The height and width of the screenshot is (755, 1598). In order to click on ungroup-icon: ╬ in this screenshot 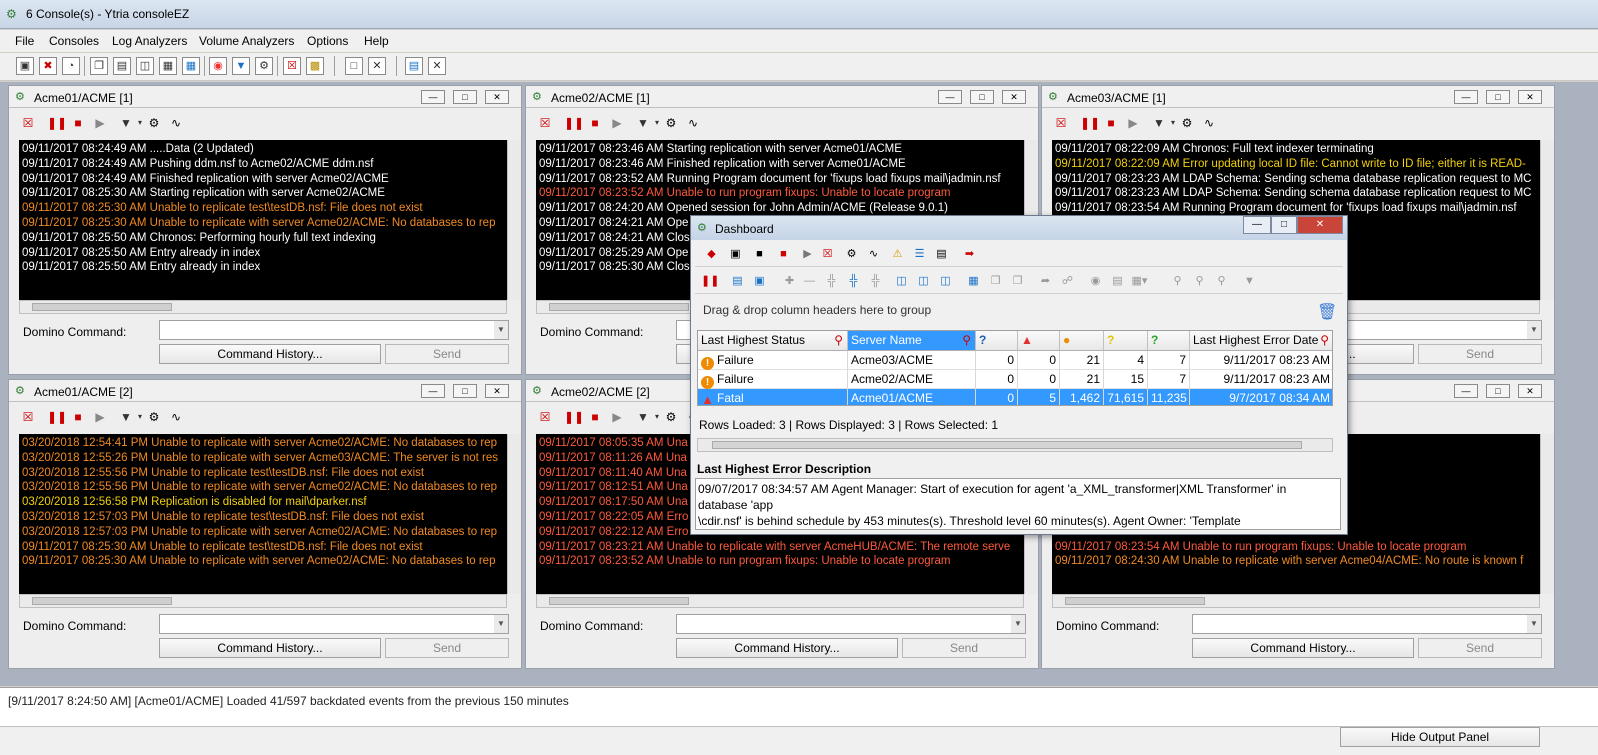, I will do `click(875, 281)`.